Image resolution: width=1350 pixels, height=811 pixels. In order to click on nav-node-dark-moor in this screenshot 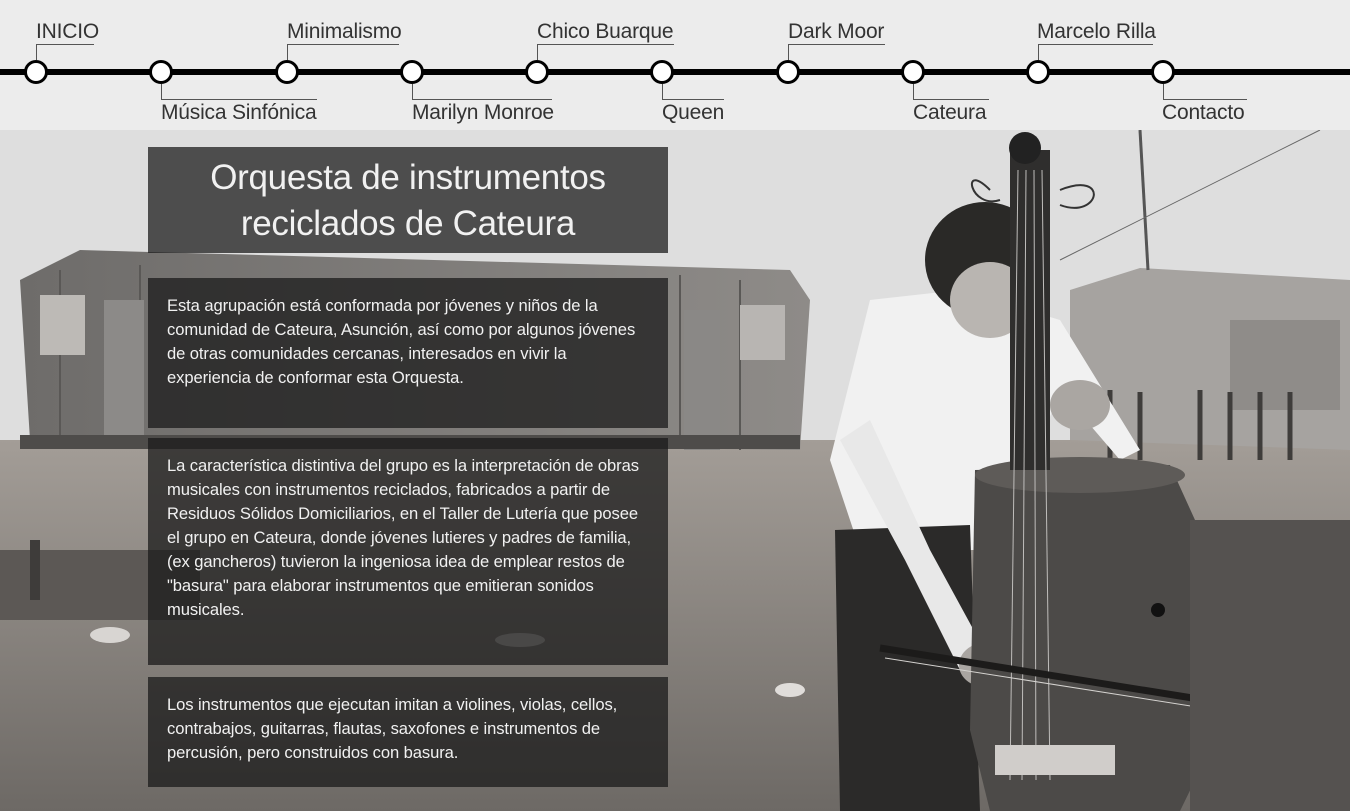, I will do `click(788, 72)`.